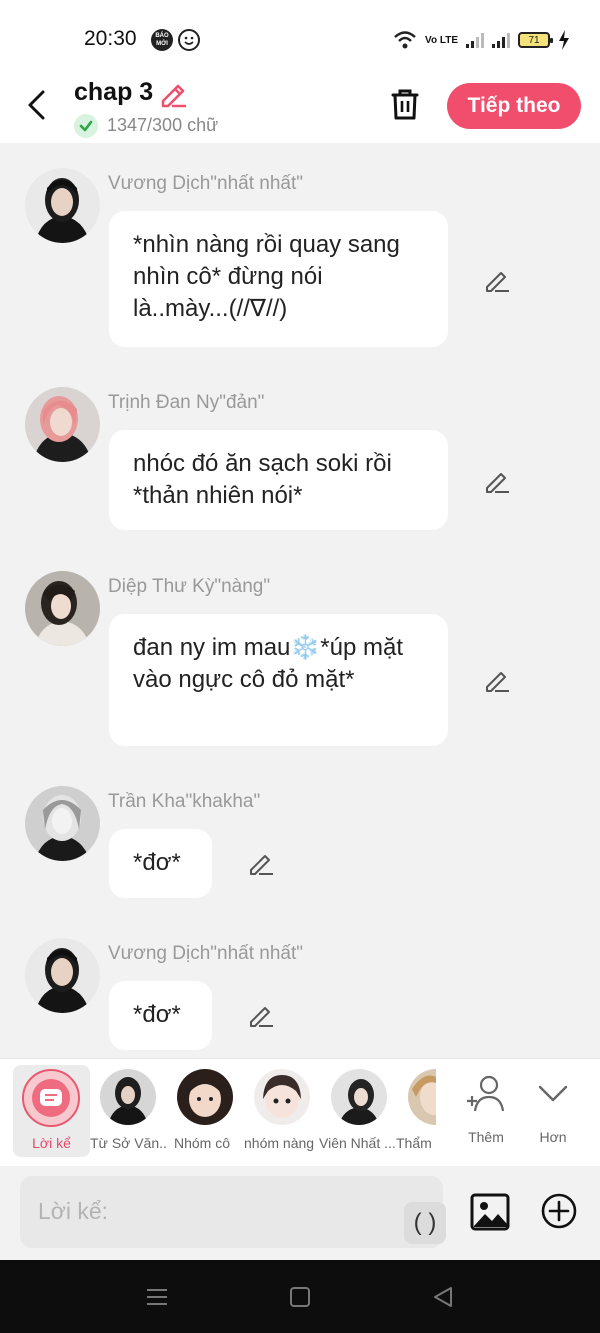 This screenshot has height=1333, width=600. What do you see at coordinates (514, 106) in the screenshot?
I see `next-button: Tiếp theo` at bounding box center [514, 106].